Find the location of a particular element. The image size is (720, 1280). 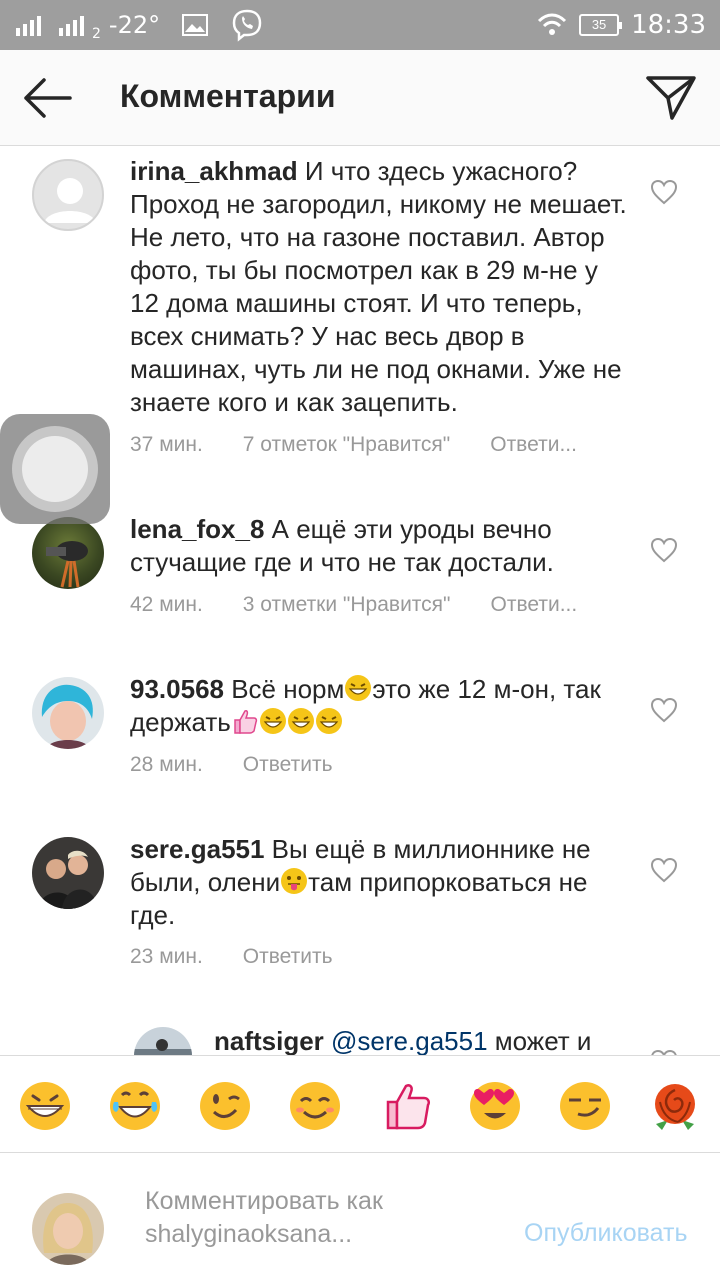

comment-username: irina_akhmad is located at coordinates (214, 171).